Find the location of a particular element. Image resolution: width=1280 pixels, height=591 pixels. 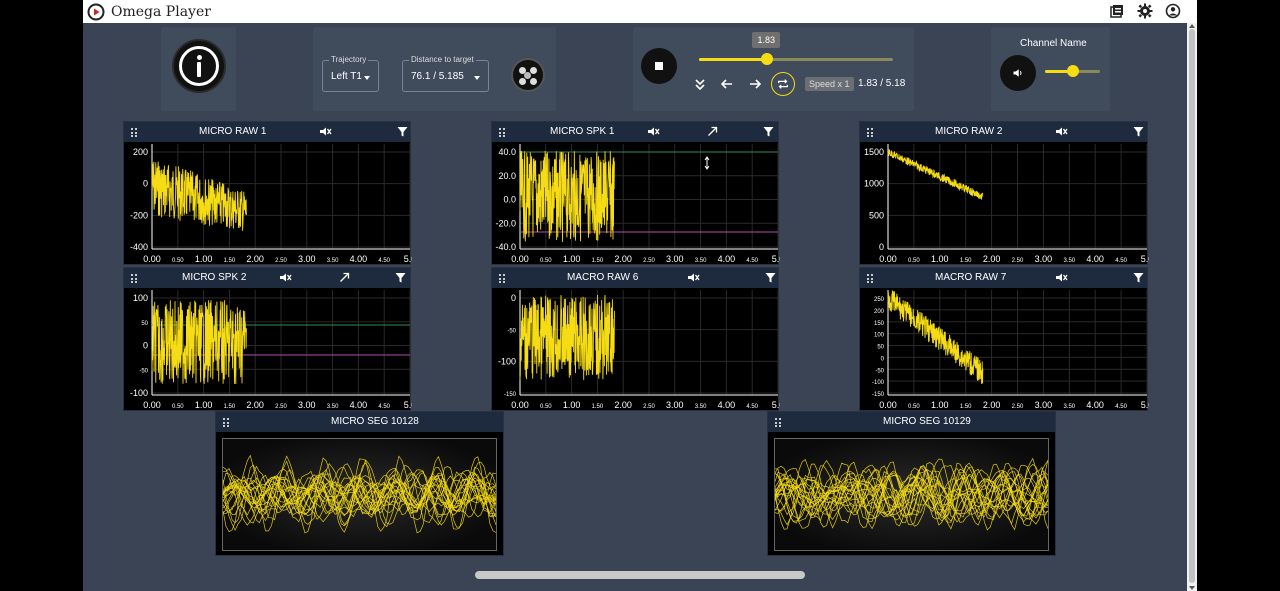

layers-icon is located at coordinates (1117, 11).